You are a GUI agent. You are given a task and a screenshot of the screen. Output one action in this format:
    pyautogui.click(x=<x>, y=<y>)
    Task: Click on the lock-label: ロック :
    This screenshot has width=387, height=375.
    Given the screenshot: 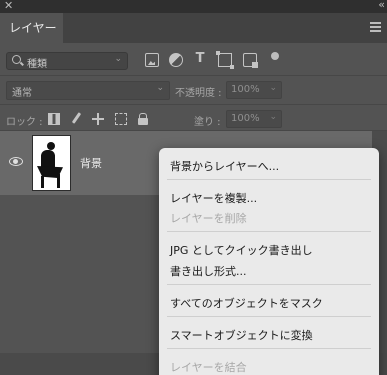 What is the action you would take?
    pyautogui.click(x=24, y=122)
    